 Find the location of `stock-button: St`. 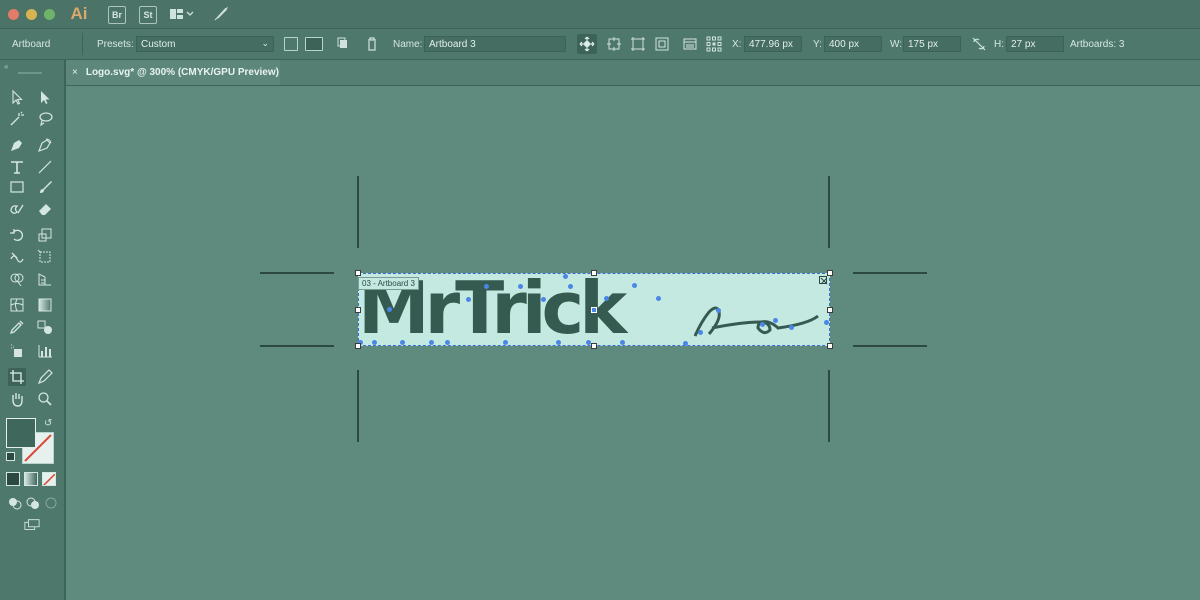

stock-button: St is located at coordinates (148, 15).